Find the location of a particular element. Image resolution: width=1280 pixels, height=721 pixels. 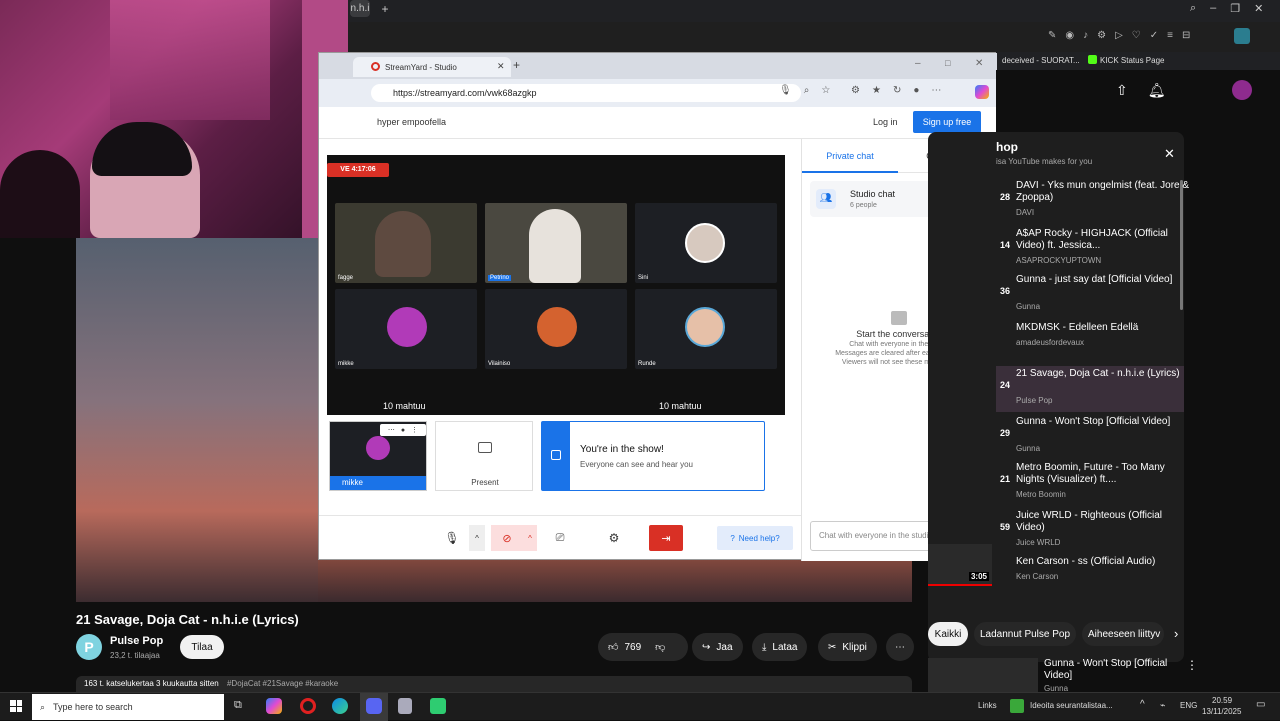

edge-icon is located at coordinates (340, 706).